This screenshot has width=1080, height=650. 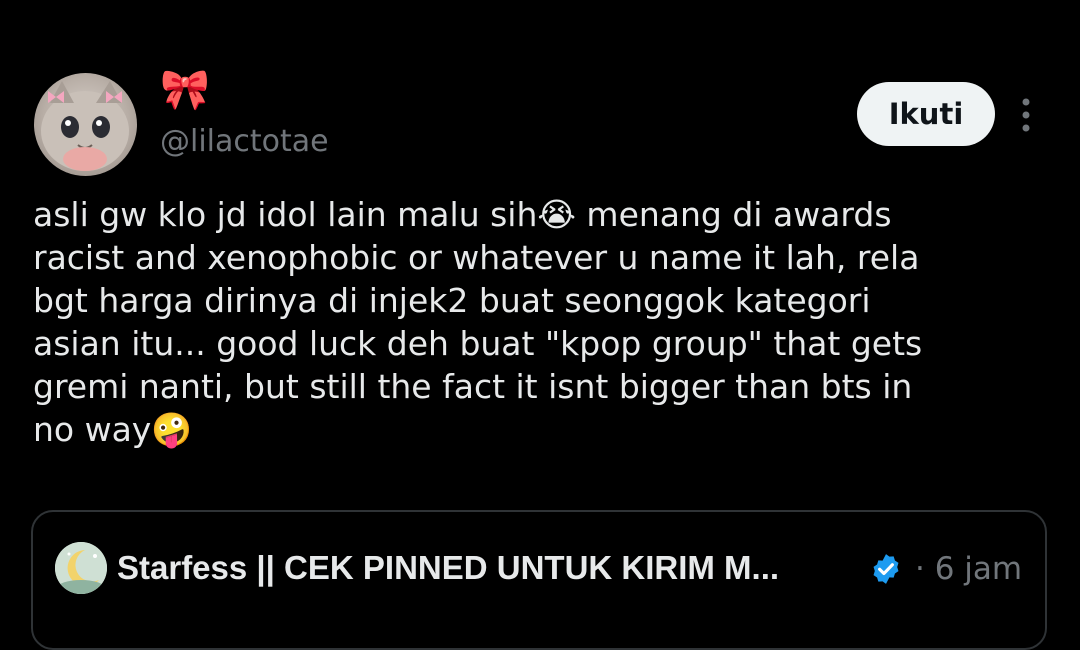 I want to click on author-handle: @lilactotae, so click(x=244, y=142).